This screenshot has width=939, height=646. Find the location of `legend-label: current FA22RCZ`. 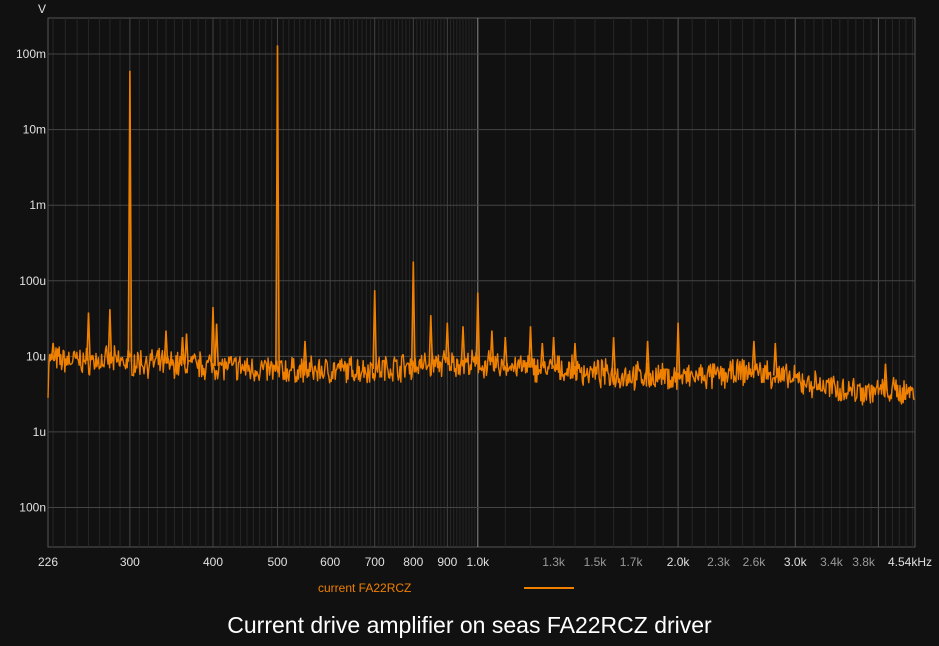

legend-label: current FA22RCZ is located at coordinates (364, 588).